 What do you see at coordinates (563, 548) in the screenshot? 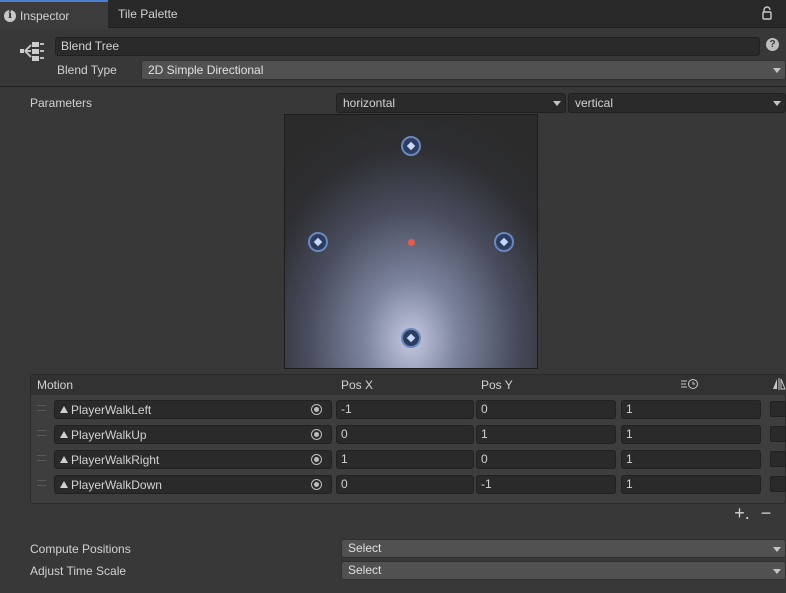
I see `compute-positions-dropdown: Select` at bounding box center [563, 548].